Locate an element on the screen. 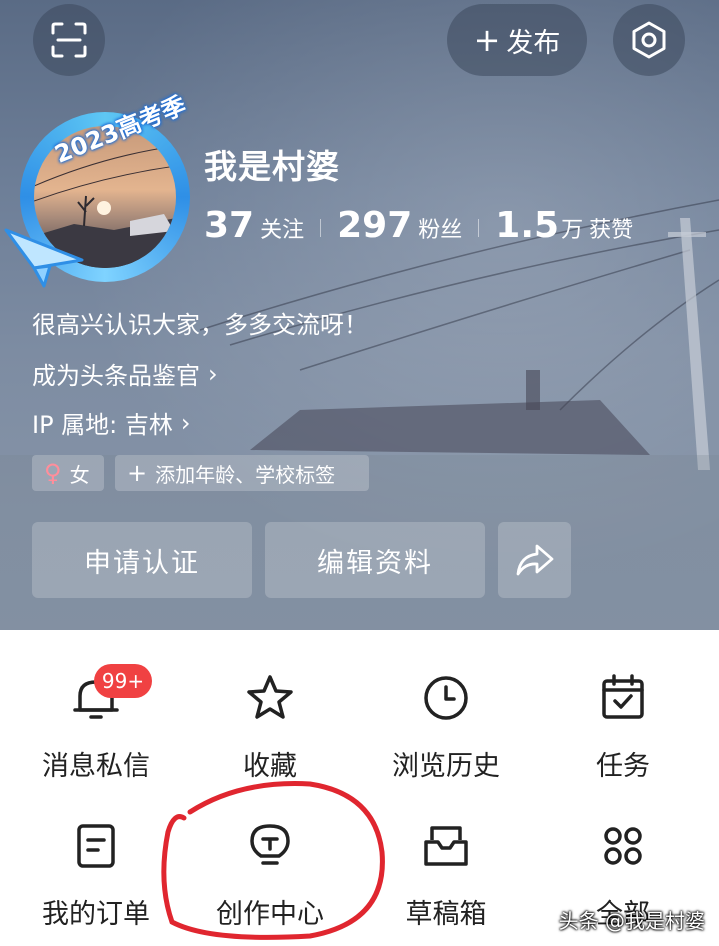 This screenshot has height=946, width=719. paper-plane-icon is located at coordinates (44, 258).